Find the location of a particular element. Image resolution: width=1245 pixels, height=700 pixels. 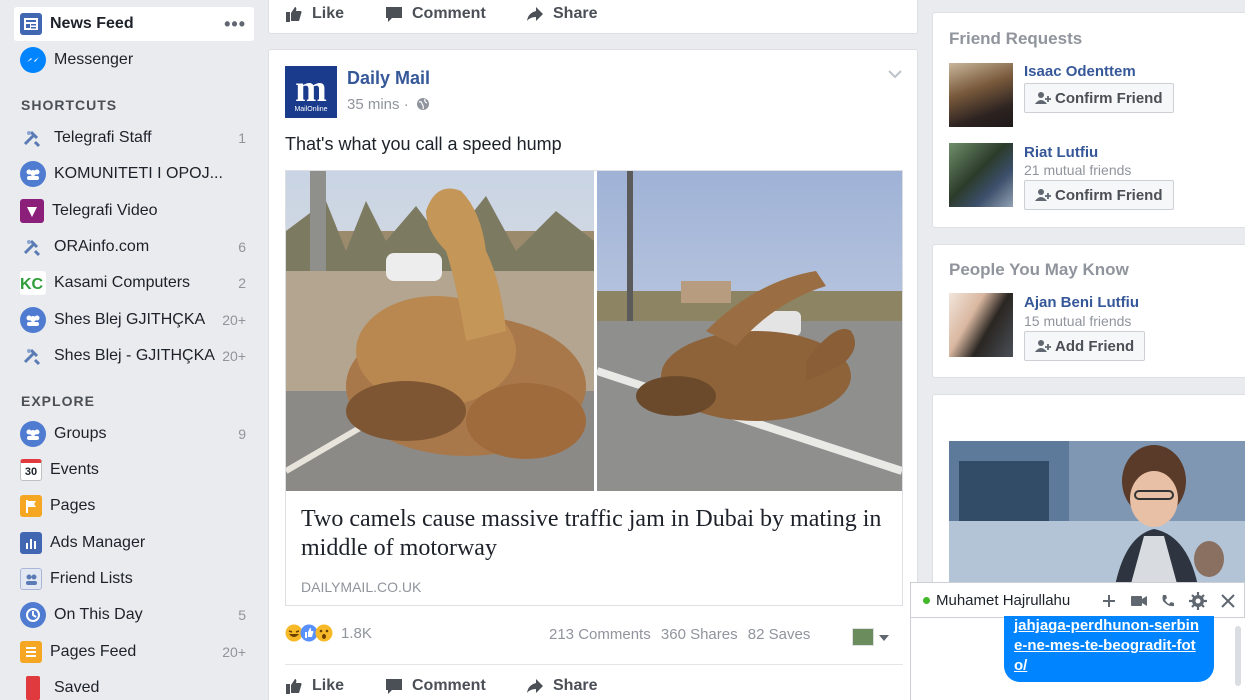

ad-image is located at coordinates (1097, 516).